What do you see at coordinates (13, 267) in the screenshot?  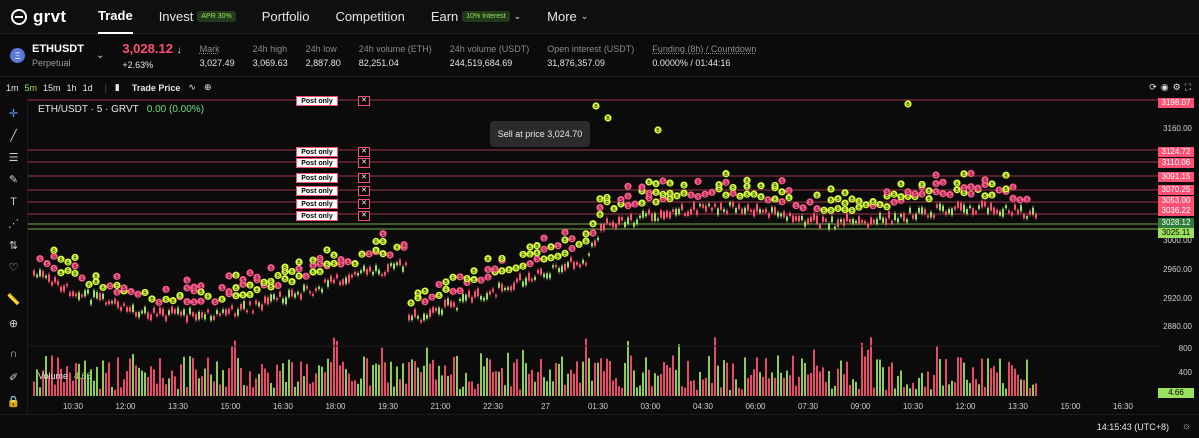 I see `heart-icon: ♡` at bounding box center [13, 267].